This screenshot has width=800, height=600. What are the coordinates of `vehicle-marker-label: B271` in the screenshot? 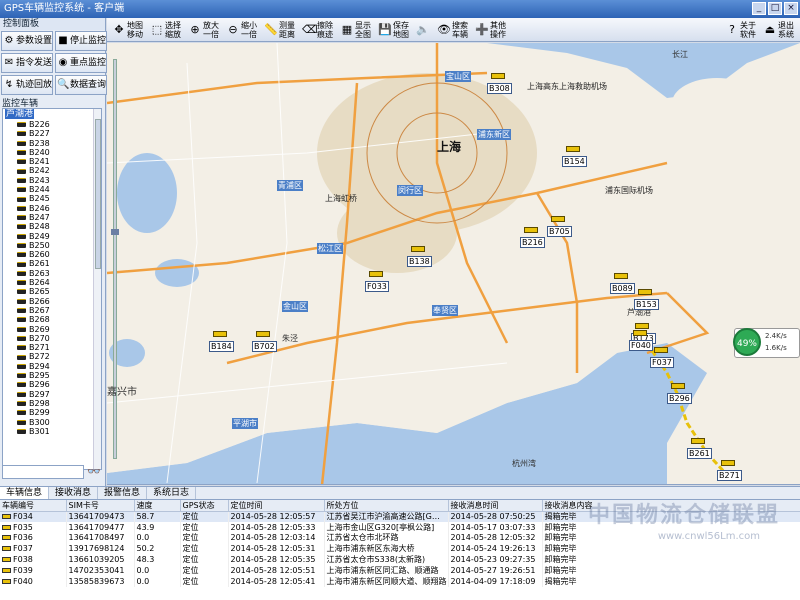 It's located at (729, 475).